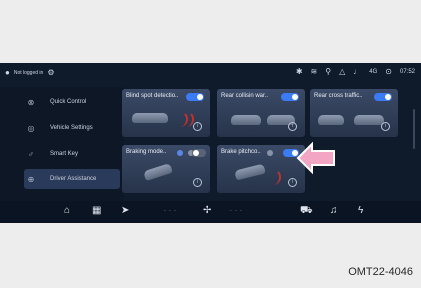 The width and height of the screenshot is (421, 288). Describe the element at coordinates (315, 158) in the screenshot. I see `highlight-arrow-icon` at that location.